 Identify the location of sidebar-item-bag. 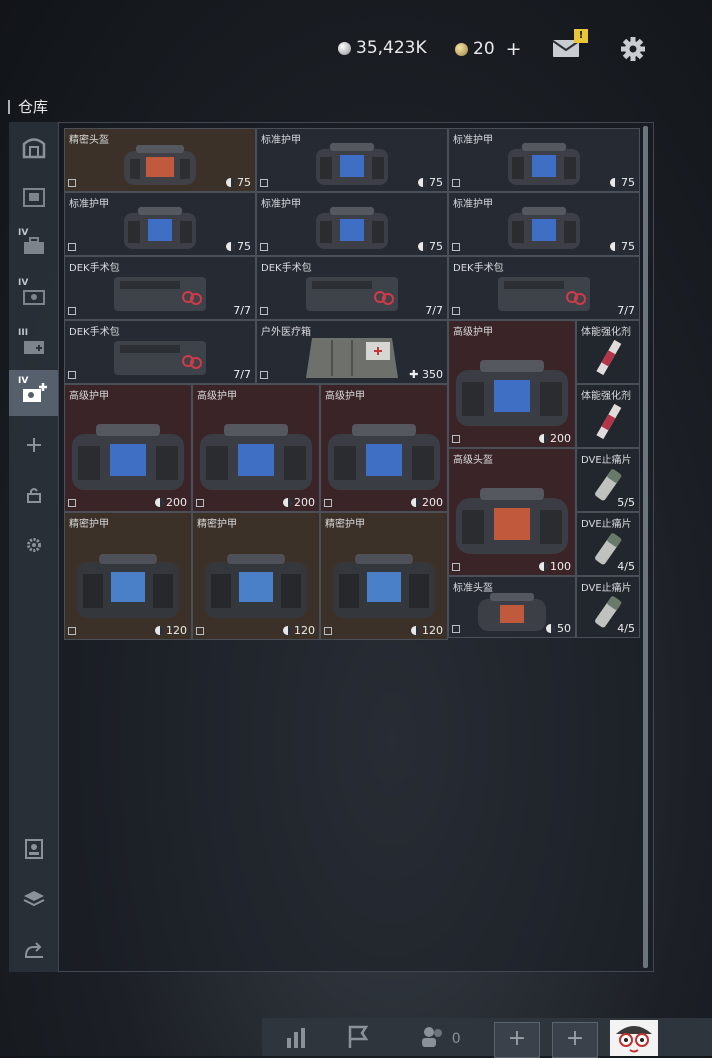
(33, 197).